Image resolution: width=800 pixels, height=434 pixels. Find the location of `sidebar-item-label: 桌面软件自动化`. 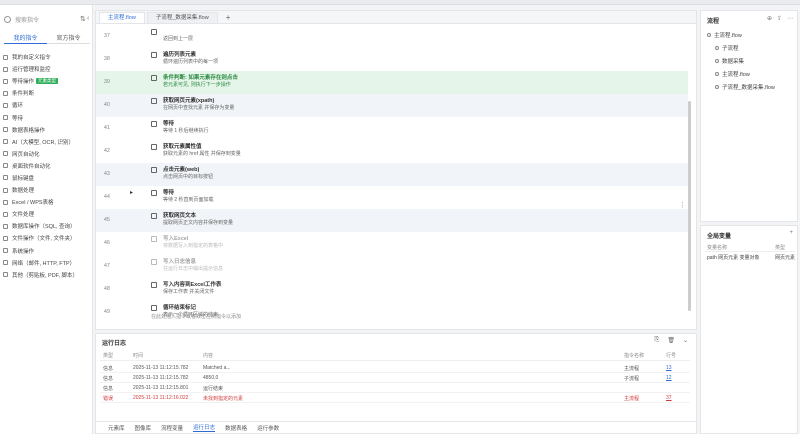

sidebar-item-label: 桌面软件自动化 is located at coordinates (31, 166).